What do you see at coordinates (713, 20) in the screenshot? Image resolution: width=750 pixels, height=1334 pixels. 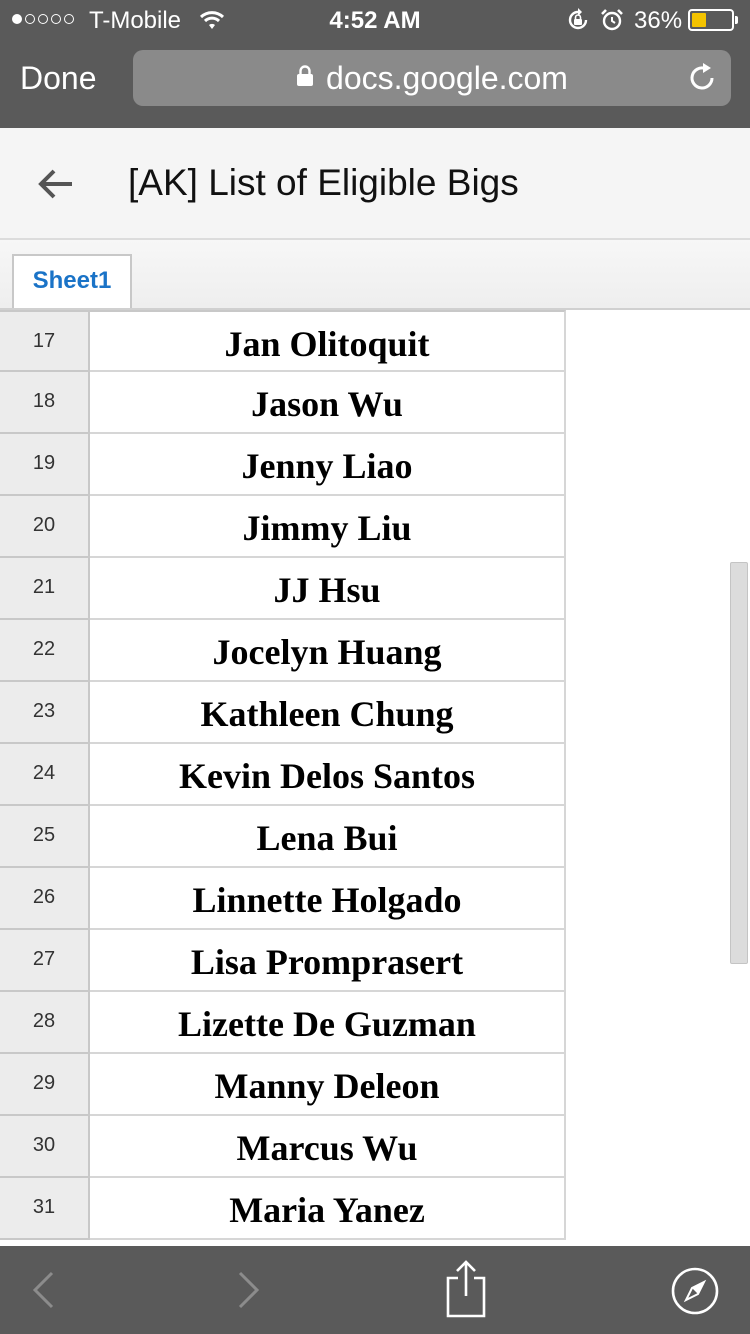 I see `battery-icon` at bounding box center [713, 20].